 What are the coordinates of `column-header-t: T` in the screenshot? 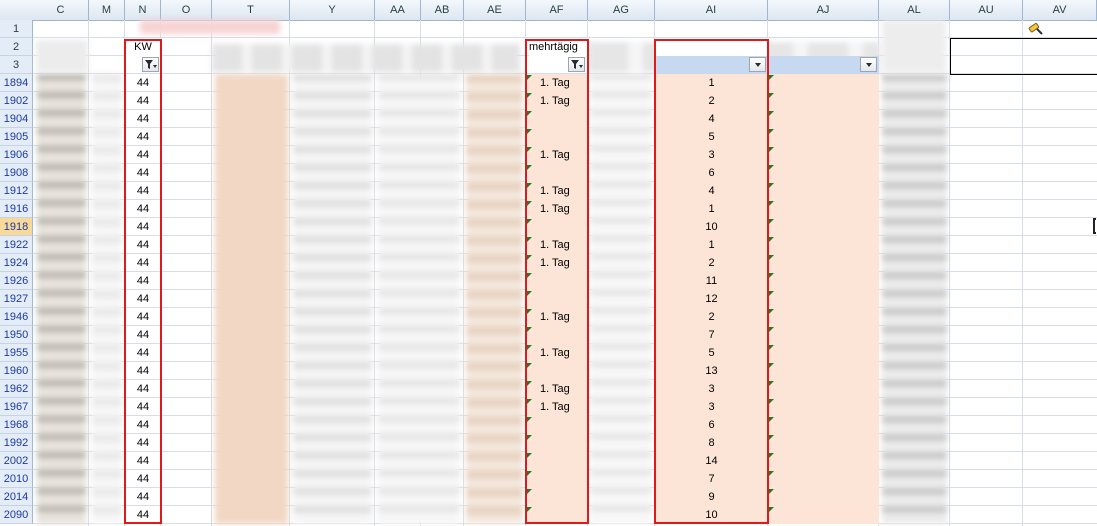 It's located at (251, 10).